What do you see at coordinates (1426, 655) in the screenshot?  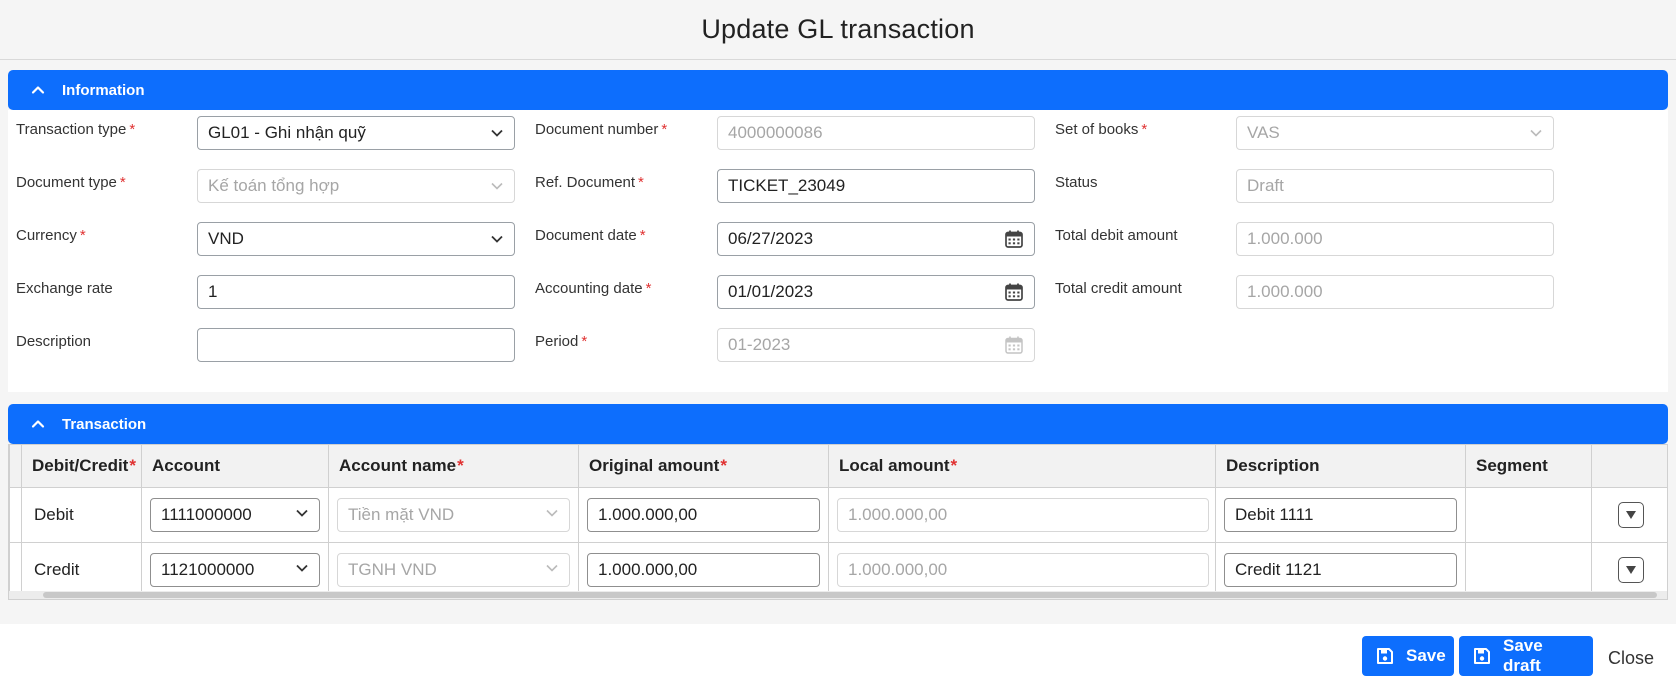 I see `save-button-label: Save` at bounding box center [1426, 655].